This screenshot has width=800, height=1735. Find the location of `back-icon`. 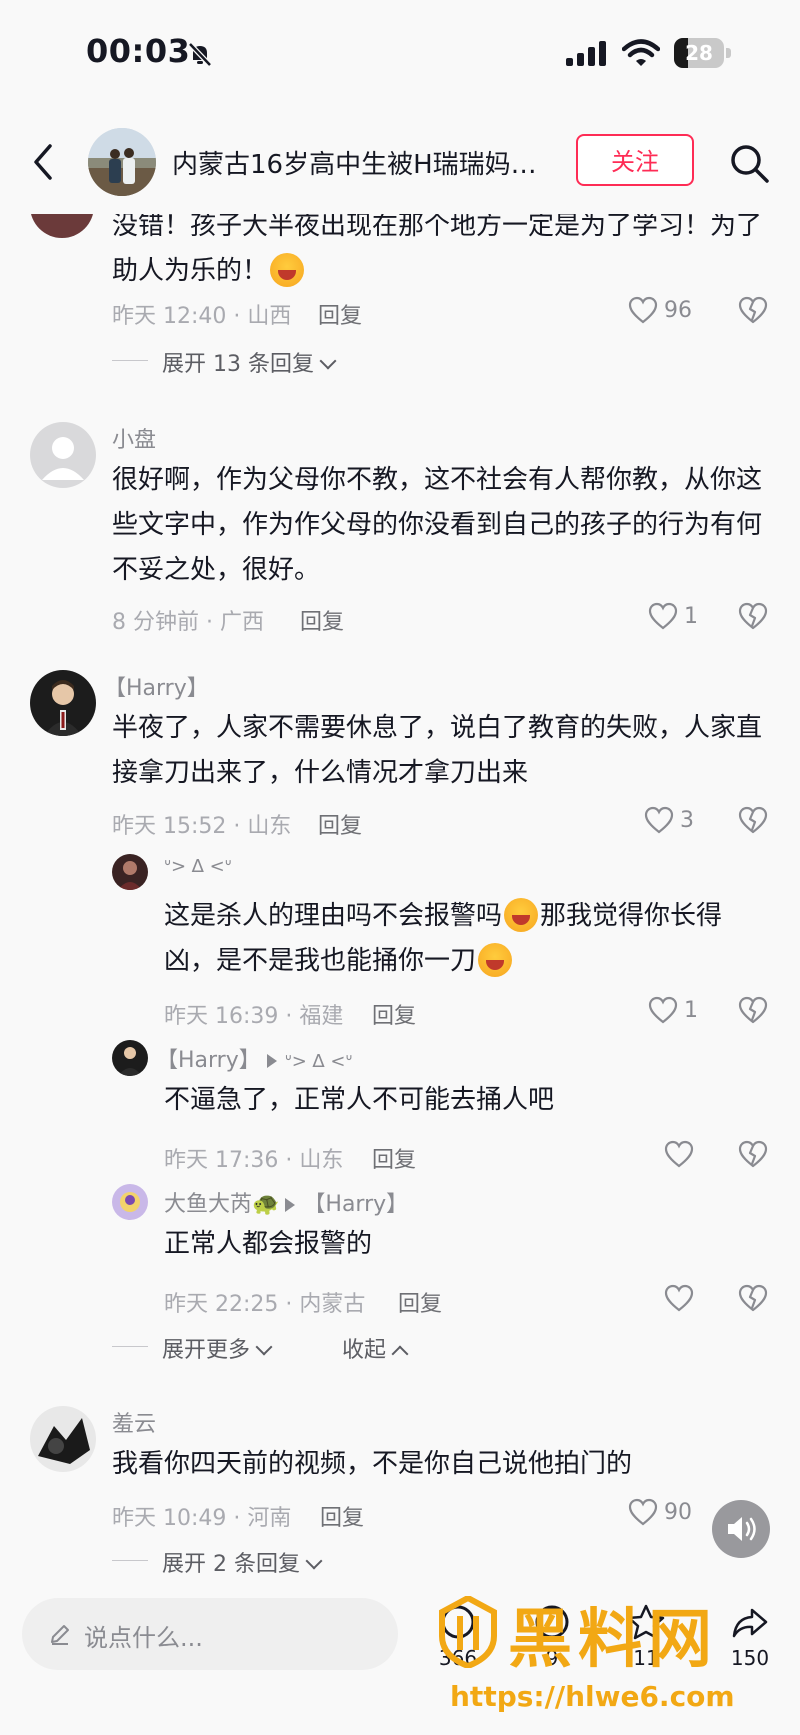

back-icon is located at coordinates (44, 162).